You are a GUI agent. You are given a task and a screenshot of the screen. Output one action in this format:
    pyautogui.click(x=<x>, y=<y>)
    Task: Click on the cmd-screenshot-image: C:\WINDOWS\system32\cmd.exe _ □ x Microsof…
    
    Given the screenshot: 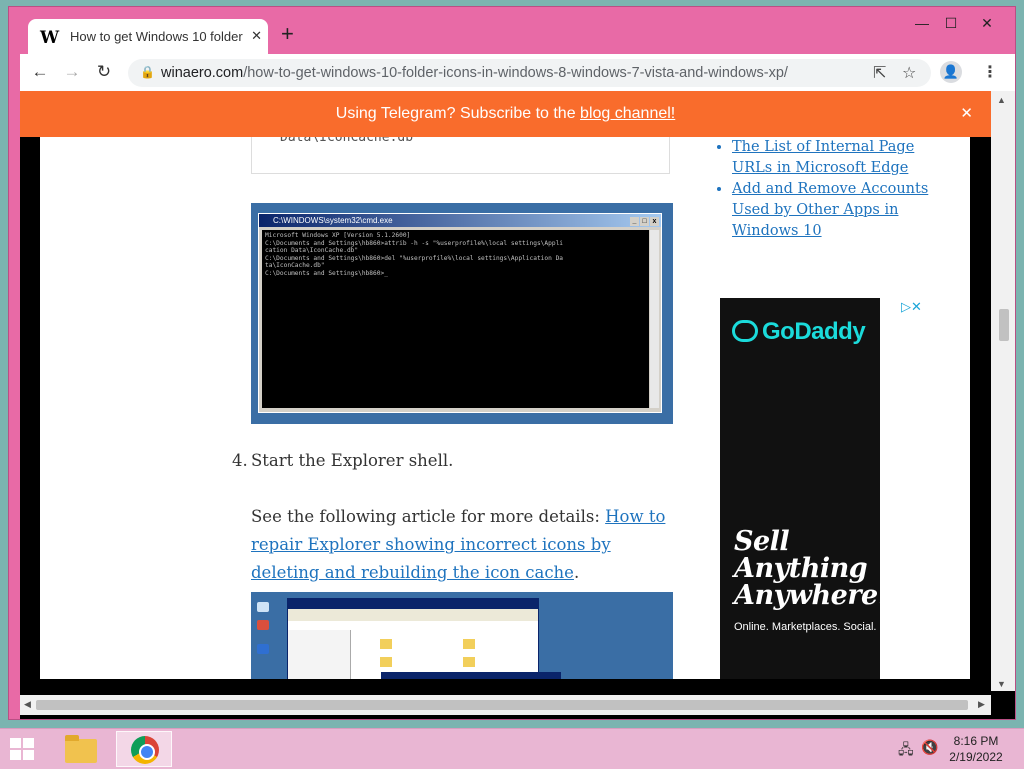 What is the action you would take?
    pyautogui.click(x=462, y=313)
    